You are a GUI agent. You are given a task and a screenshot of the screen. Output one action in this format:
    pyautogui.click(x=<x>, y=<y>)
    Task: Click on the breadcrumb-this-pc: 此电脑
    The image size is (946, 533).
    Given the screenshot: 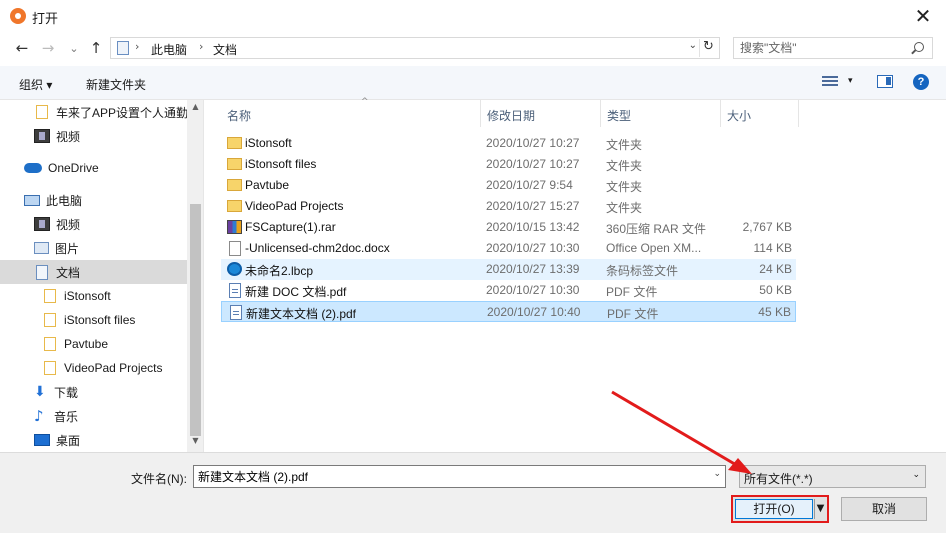 What is the action you would take?
    pyautogui.click(x=169, y=49)
    